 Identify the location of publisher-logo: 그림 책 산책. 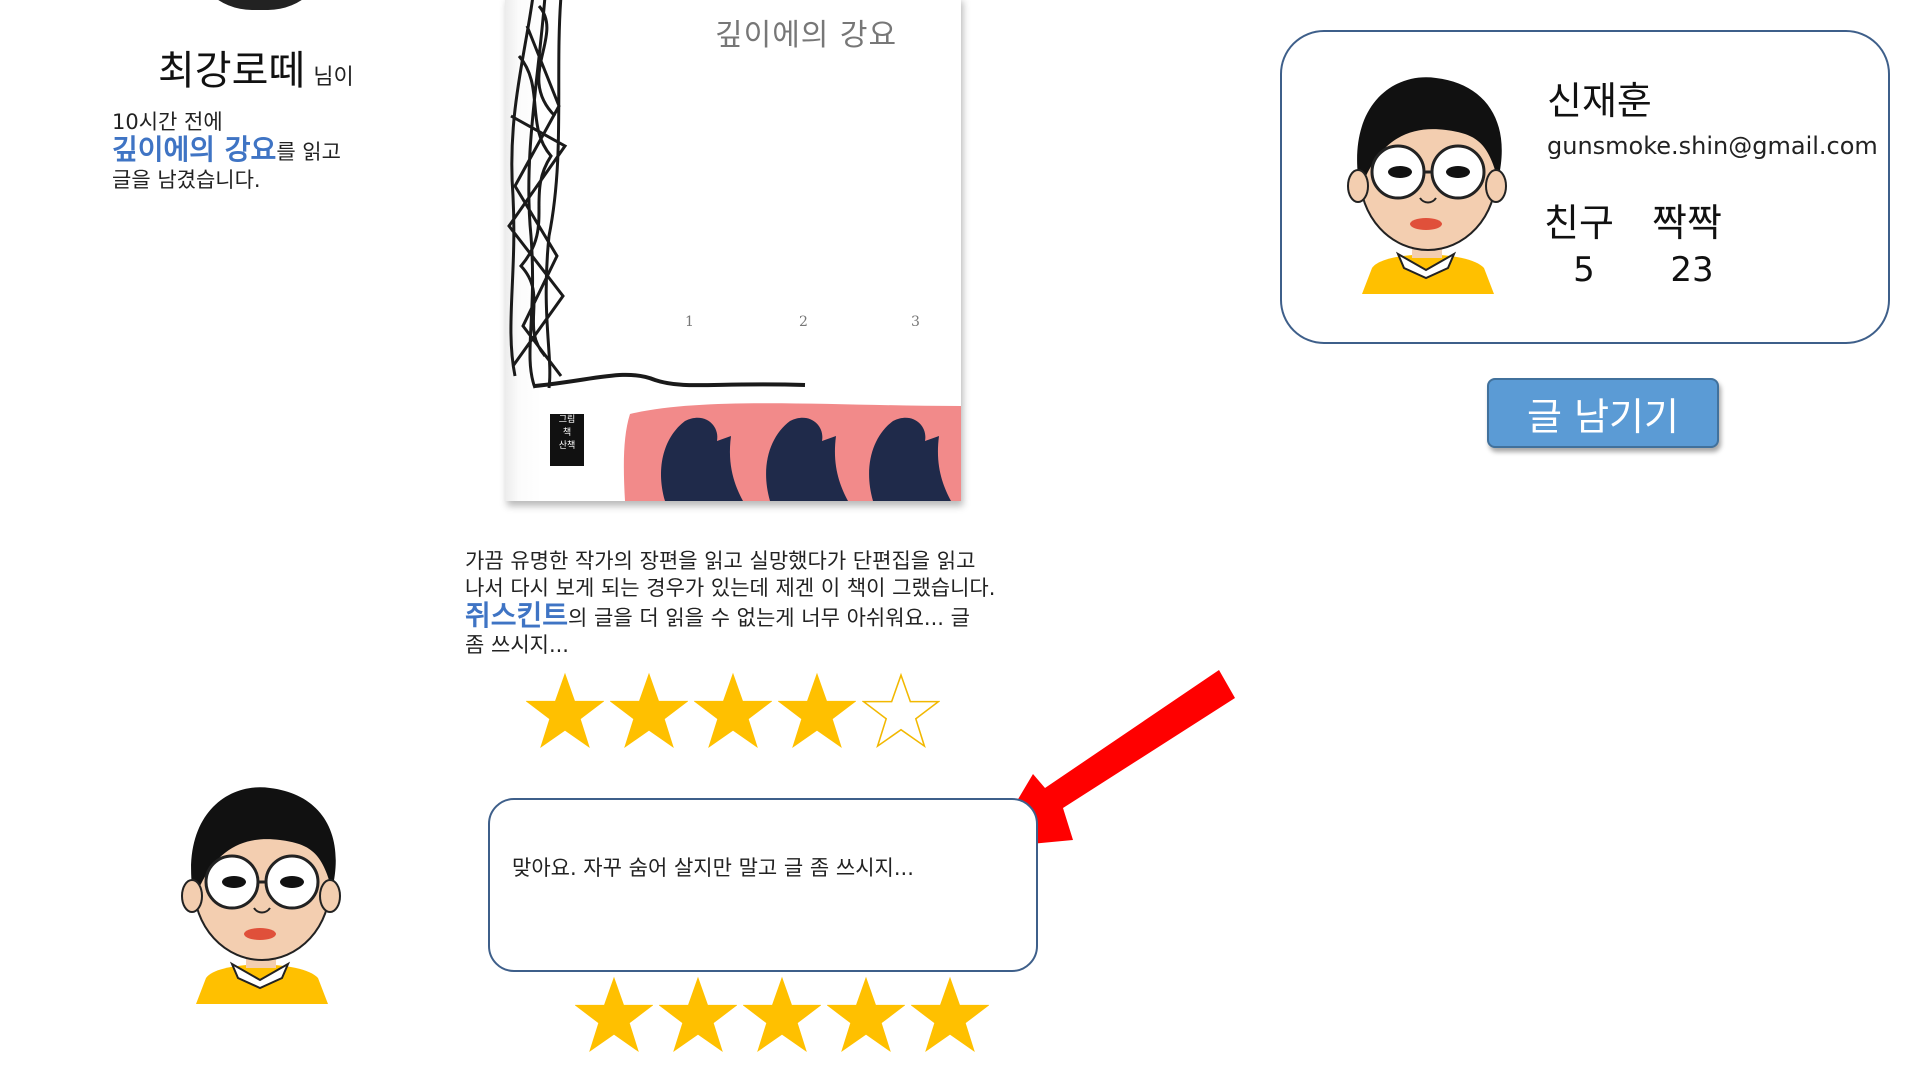
(567, 440).